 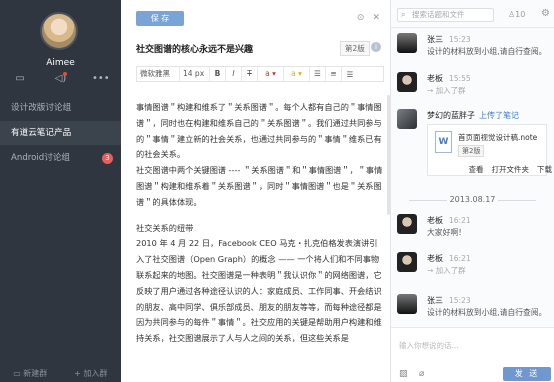 I want to click on group-label: 有道云笔记产品, so click(x=41, y=133).